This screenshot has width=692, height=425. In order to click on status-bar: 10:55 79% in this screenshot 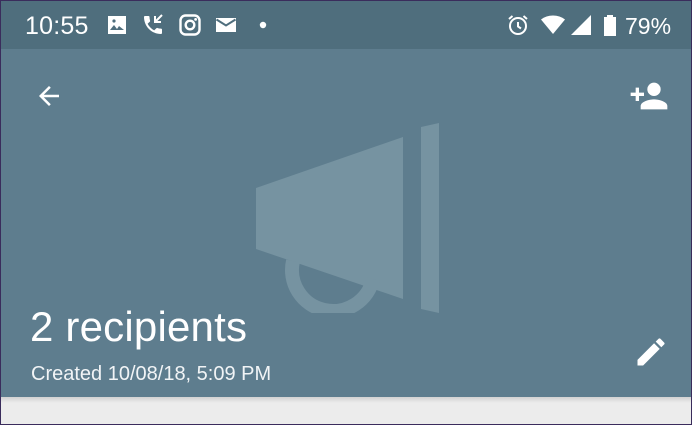, I will do `click(346, 25)`.